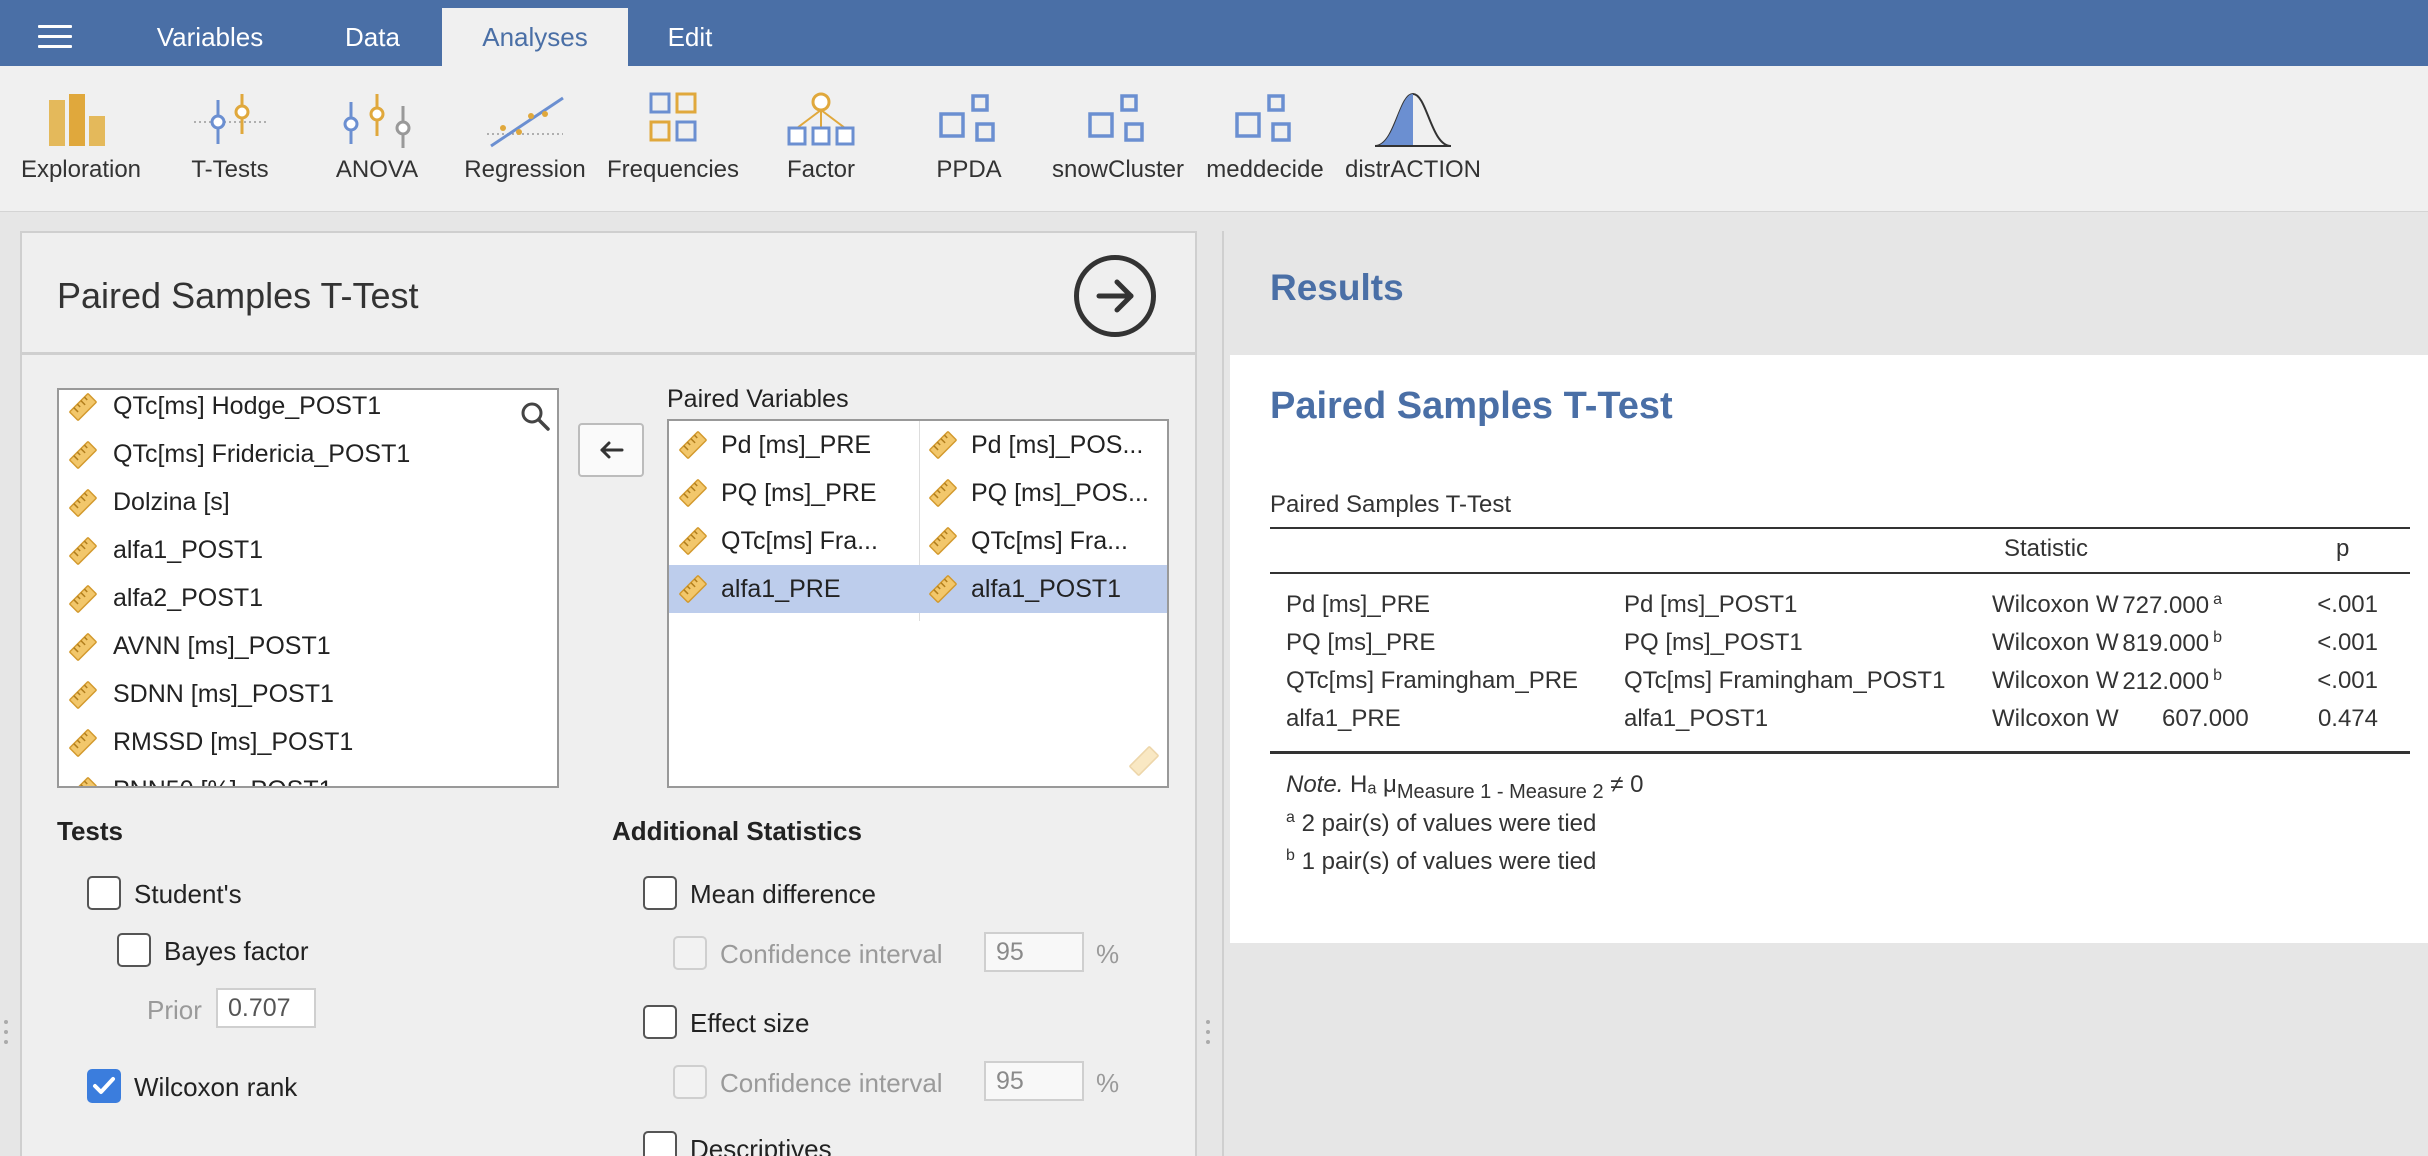 The image size is (2428, 1156). I want to click on pair-left-cell: alfa1_PRE, so click(793, 589).